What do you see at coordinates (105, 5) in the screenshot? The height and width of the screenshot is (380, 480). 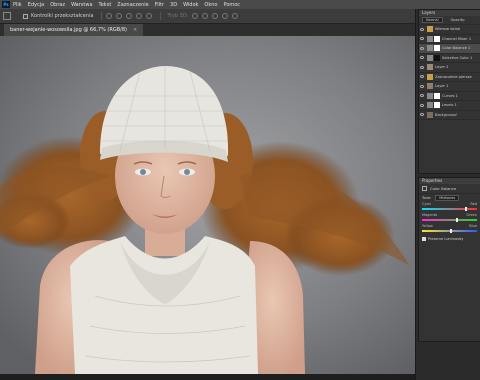 I see `menu-tekst: Tekst` at bounding box center [105, 5].